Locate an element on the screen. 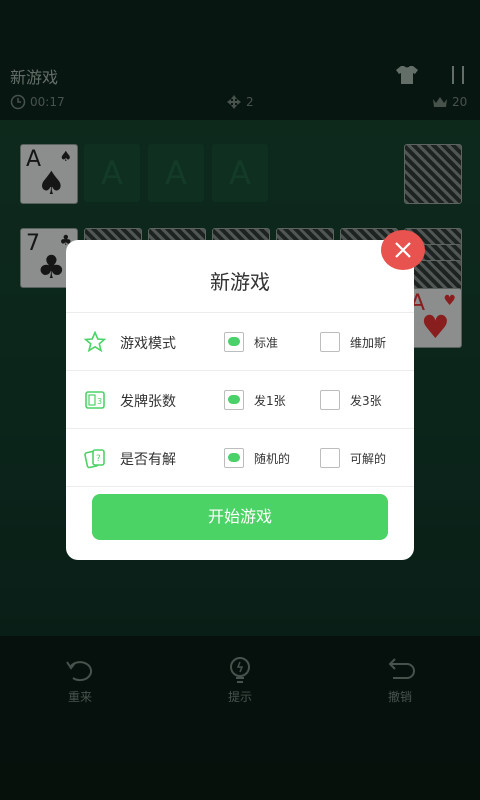  draw-count-row: 3 发牌张数 发1张 发3张 is located at coordinates (240, 399).